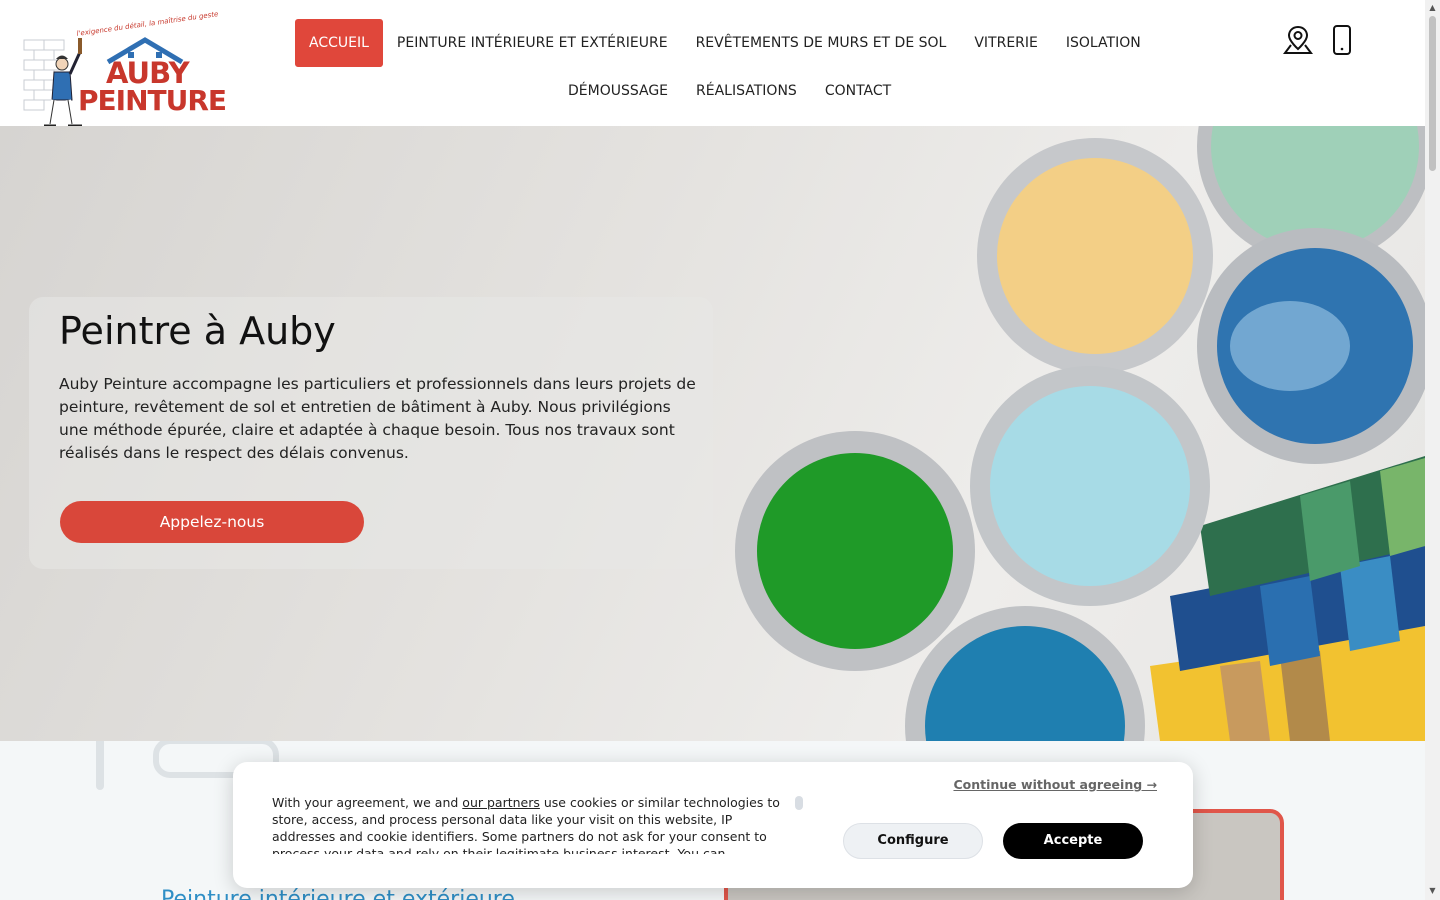 The image size is (1440, 900). Describe the element at coordinates (1432, 7) in the screenshot. I see `scroll-up-arrow-icon: ▲` at that location.